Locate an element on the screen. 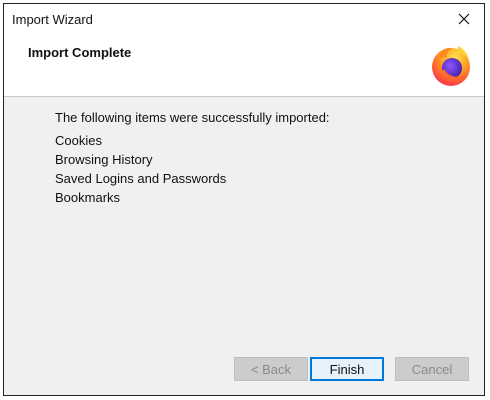  back-button: < Back is located at coordinates (271, 369).